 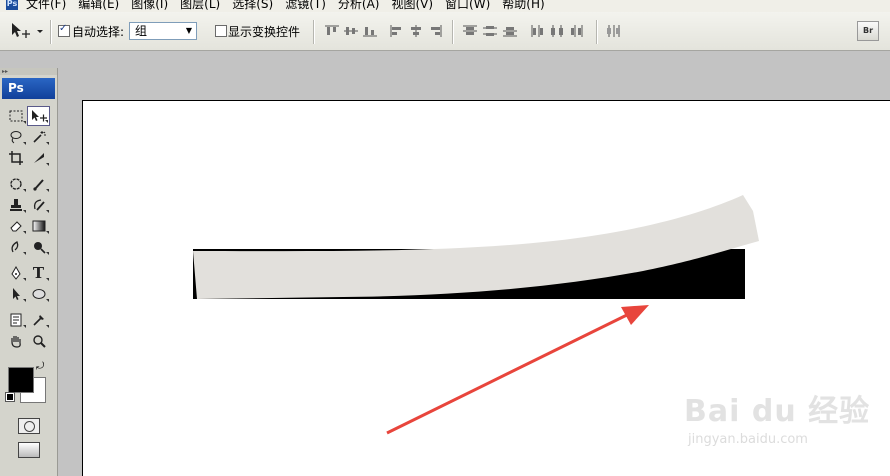 I want to click on panel-logo: Ps, so click(x=28, y=88).